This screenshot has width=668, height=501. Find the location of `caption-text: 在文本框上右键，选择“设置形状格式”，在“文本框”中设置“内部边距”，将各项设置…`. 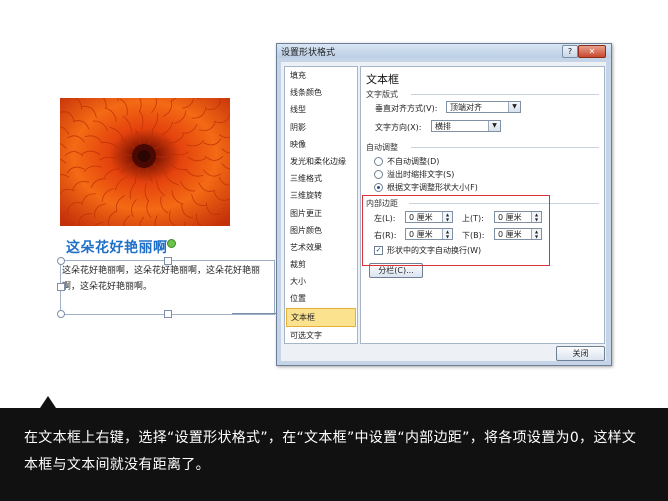

caption-text: 在文本框上右键，选择“设置形状格式”，在“文本框”中设置“内部边距”，将各项设置… is located at coordinates (330, 451).